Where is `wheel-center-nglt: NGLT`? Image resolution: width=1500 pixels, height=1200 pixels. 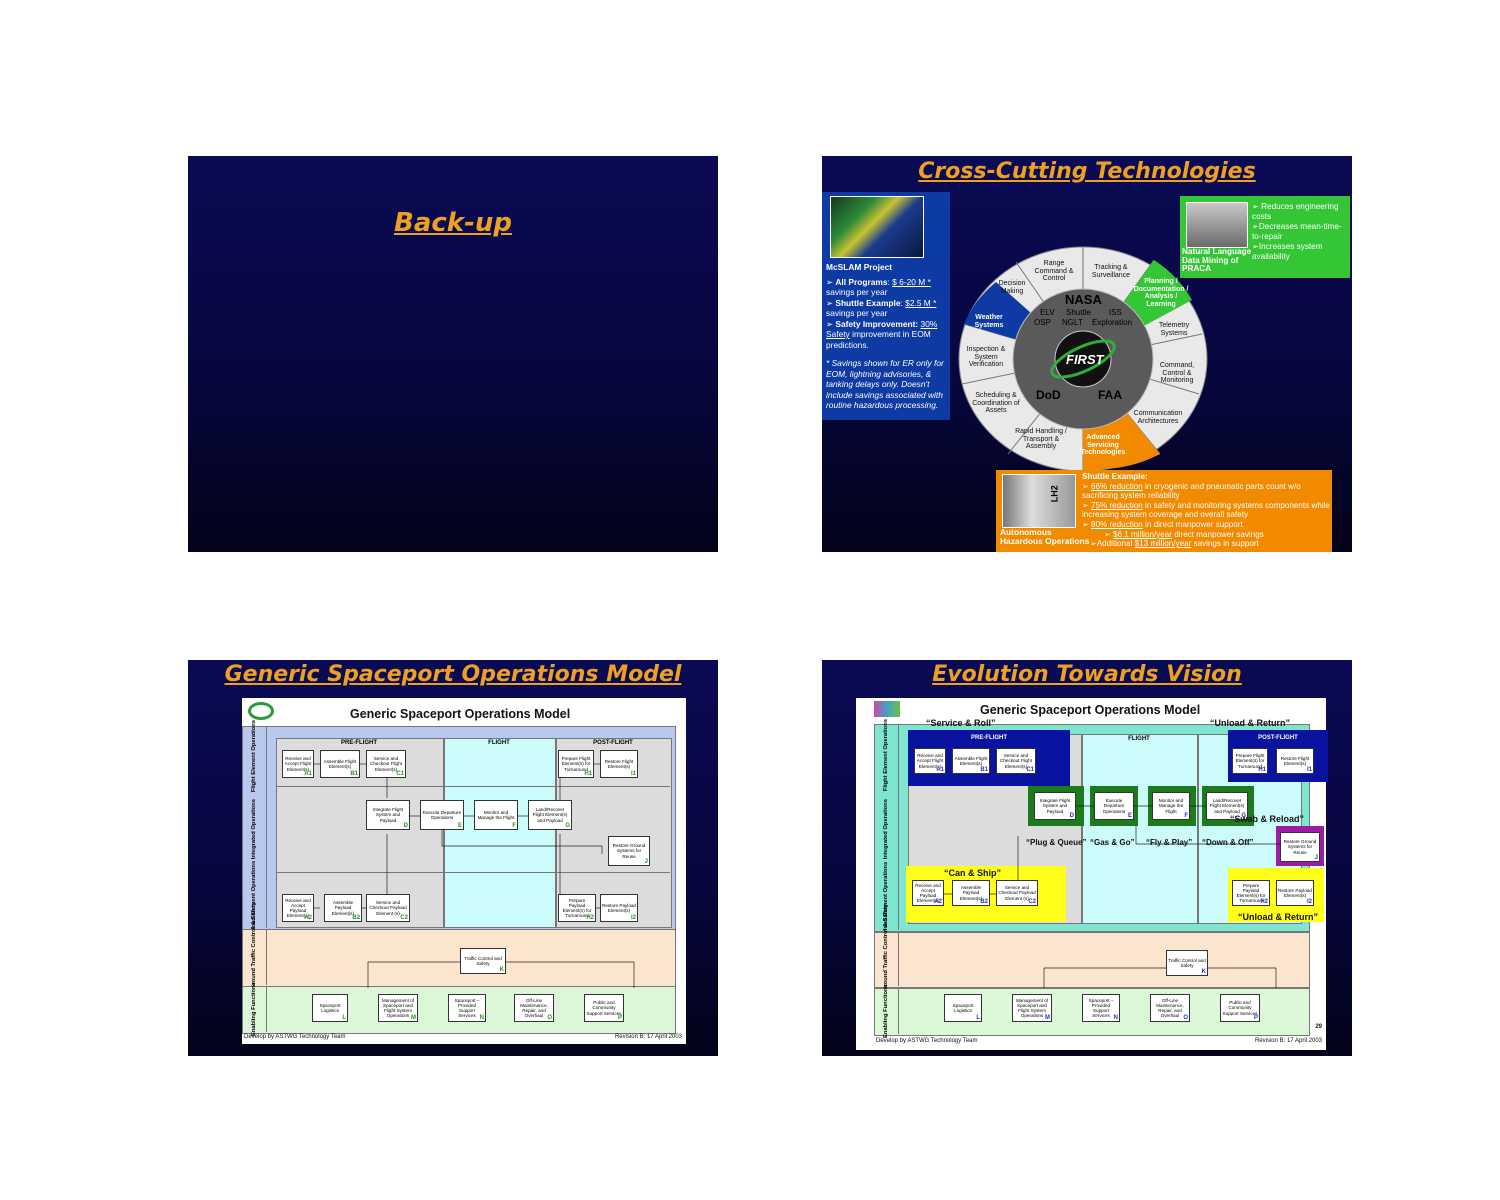
wheel-center-nglt: NGLT is located at coordinates (1072, 322).